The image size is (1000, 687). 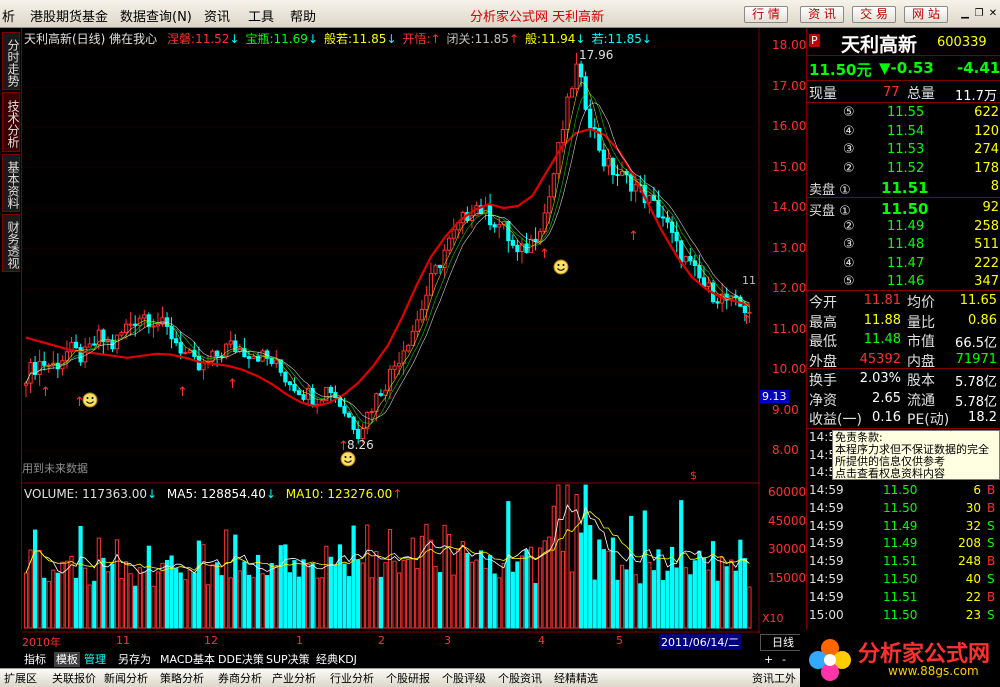 I want to click on status-tab: 个股研报, so click(x=408, y=678).